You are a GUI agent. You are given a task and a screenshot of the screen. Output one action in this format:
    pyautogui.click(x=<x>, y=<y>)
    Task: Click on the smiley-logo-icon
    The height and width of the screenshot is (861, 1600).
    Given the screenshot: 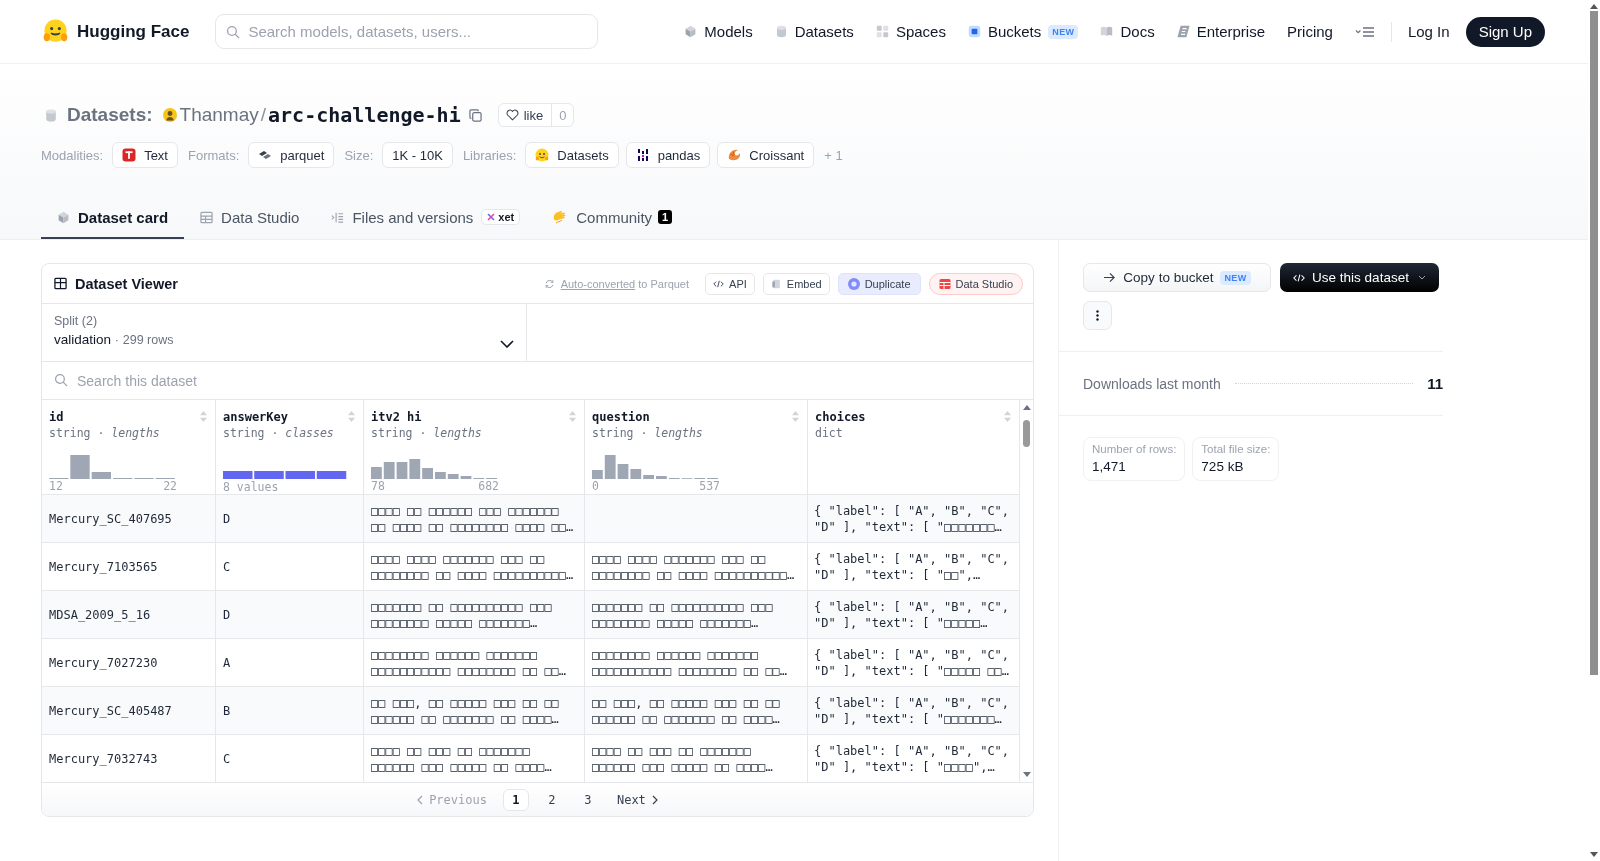 What is the action you would take?
    pyautogui.click(x=55, y=31)
    